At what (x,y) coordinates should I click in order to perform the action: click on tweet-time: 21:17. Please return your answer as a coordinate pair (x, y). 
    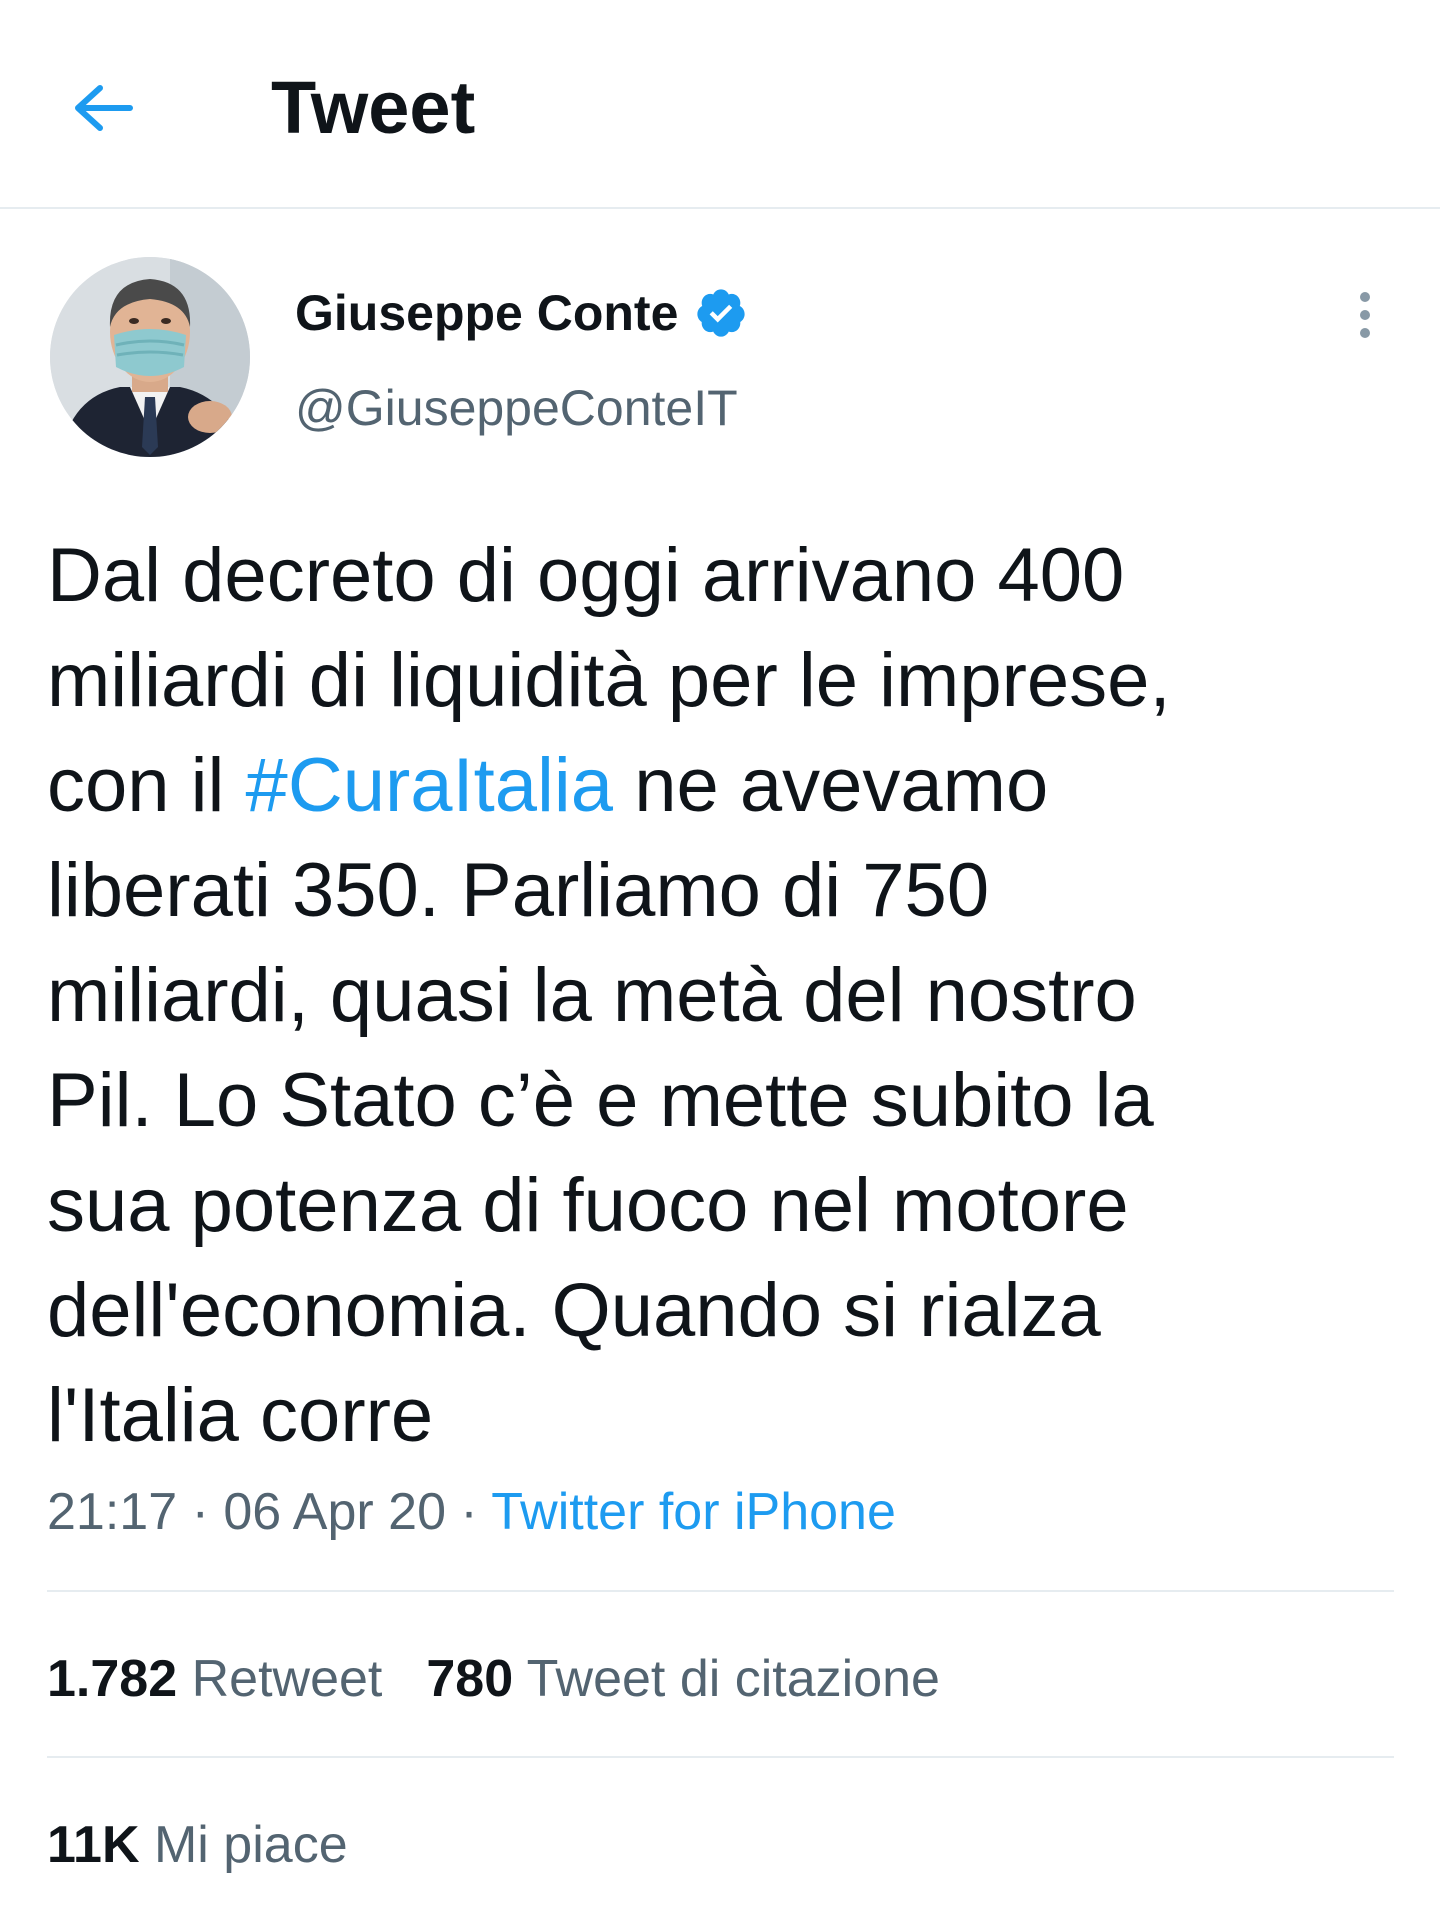
    Looking at the image, I should click on (112, 1512).